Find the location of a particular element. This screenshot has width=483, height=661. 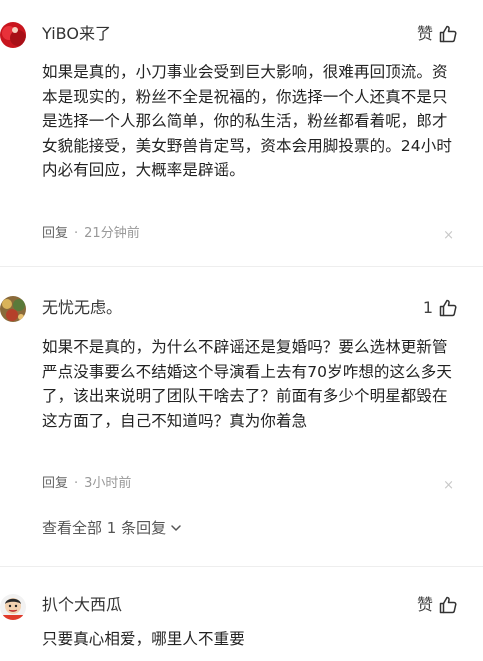

comment-time: 3小时前 is located at coordinates (108, 483).